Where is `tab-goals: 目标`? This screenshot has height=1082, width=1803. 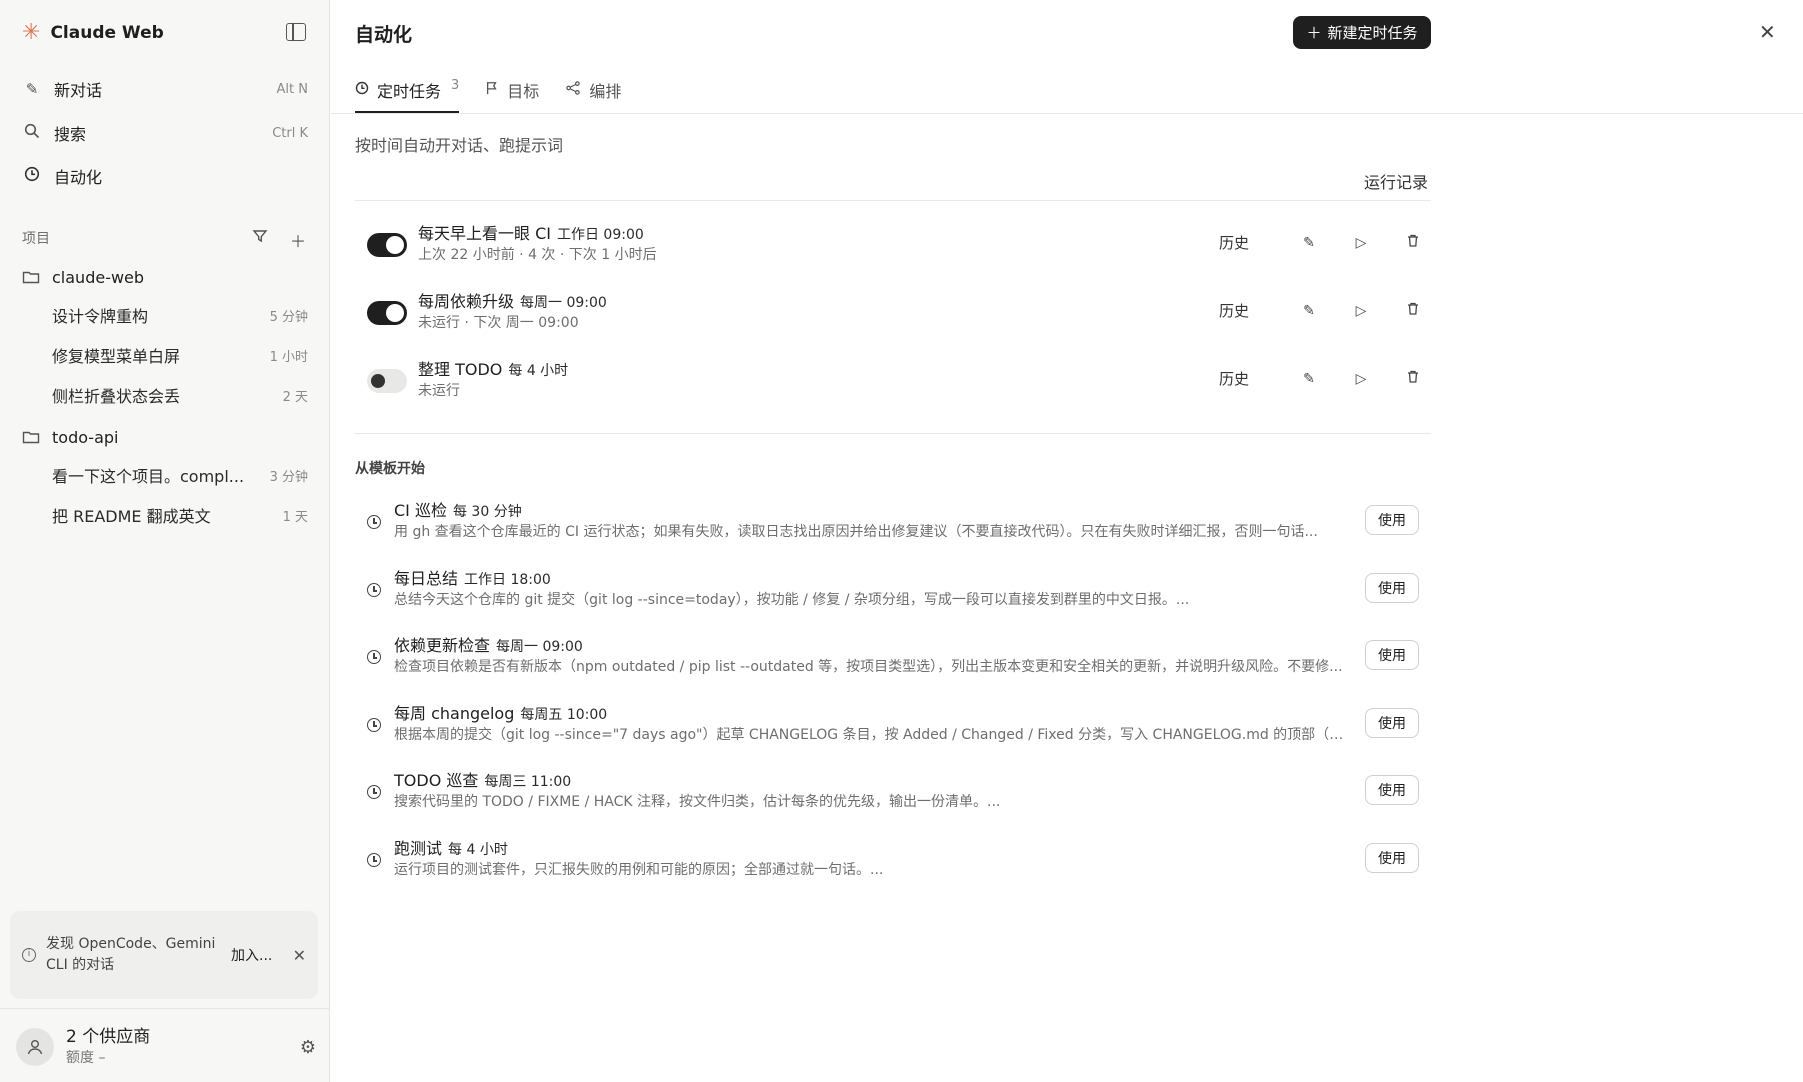
tab-goals: 目标 is located at coordinates (512, 94).